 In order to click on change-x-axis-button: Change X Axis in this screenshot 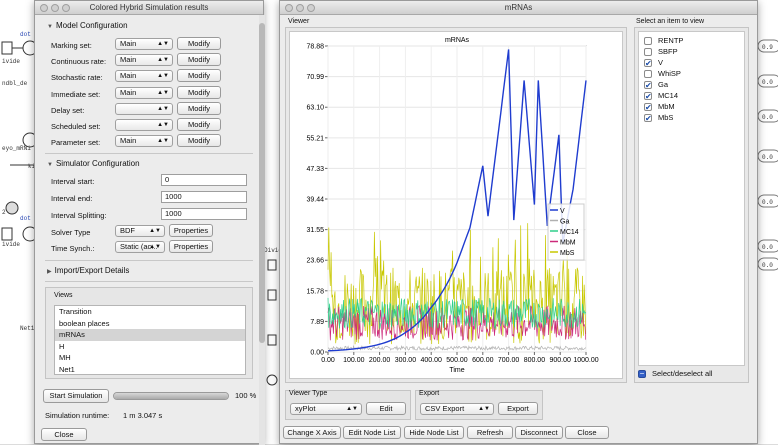, I will do `click(312, 432)`.